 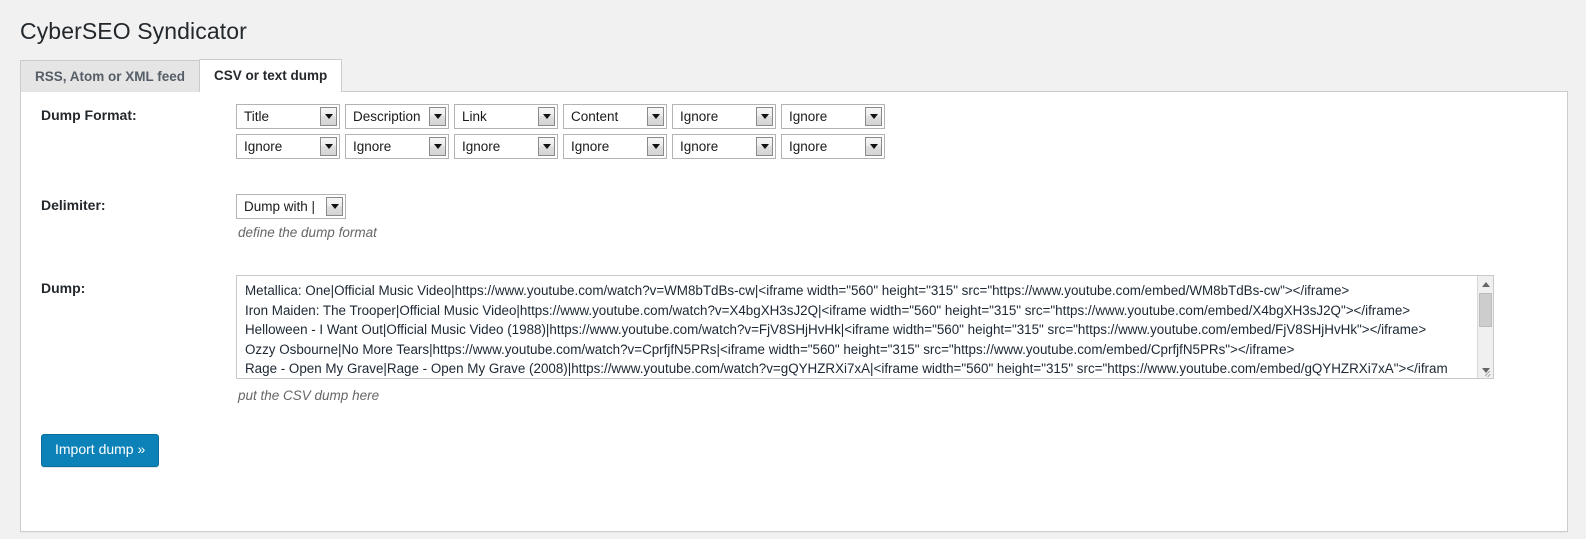 What do you see at coordinates (808, 146) in the screenshot?
I see `dump-format-select-12-value: Ignore` at bounding box center [808, 146].